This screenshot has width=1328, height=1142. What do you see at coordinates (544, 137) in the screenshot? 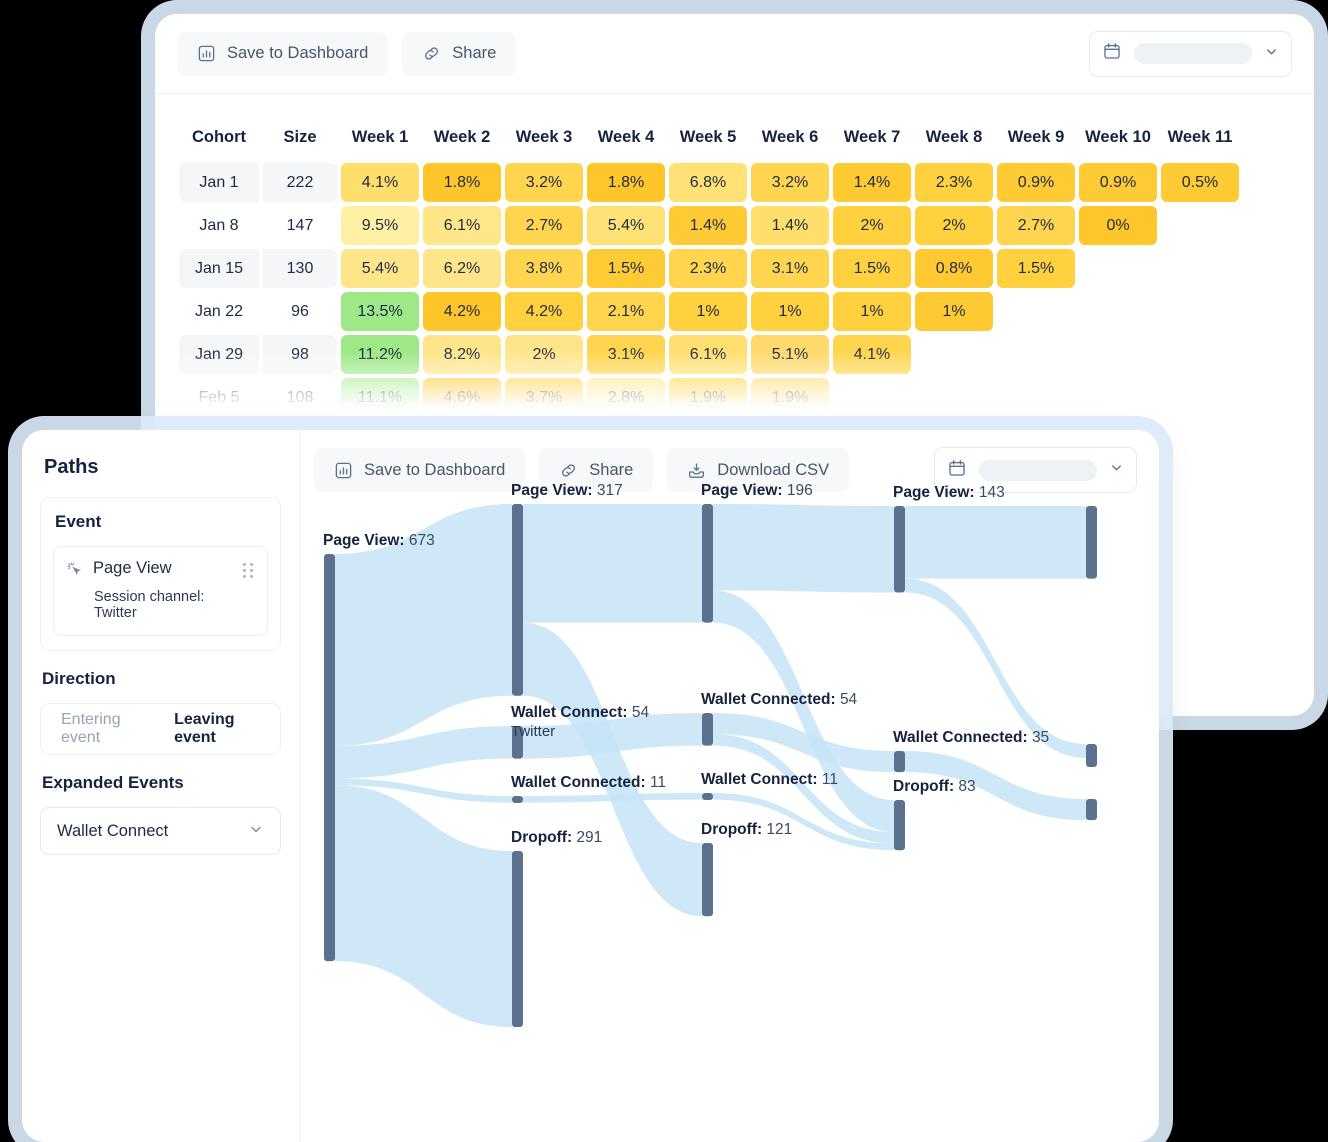
I see `cohort-col-header: Week 3` at bounding box center [544, 137].